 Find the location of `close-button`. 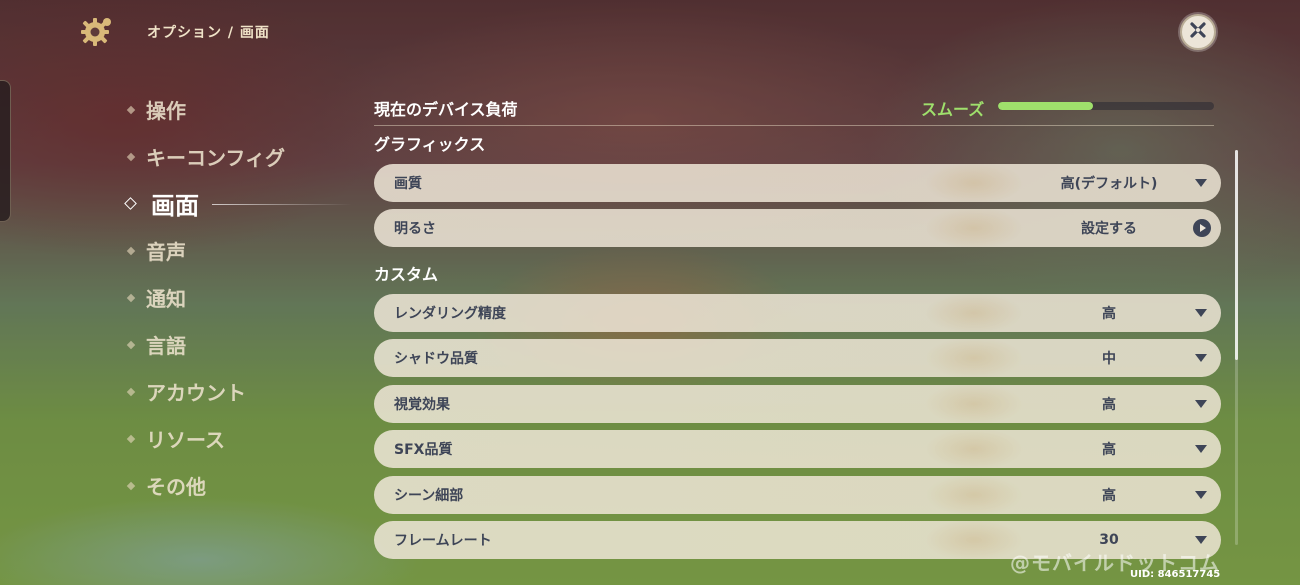

close-button is located at coordinates (1198, 32).